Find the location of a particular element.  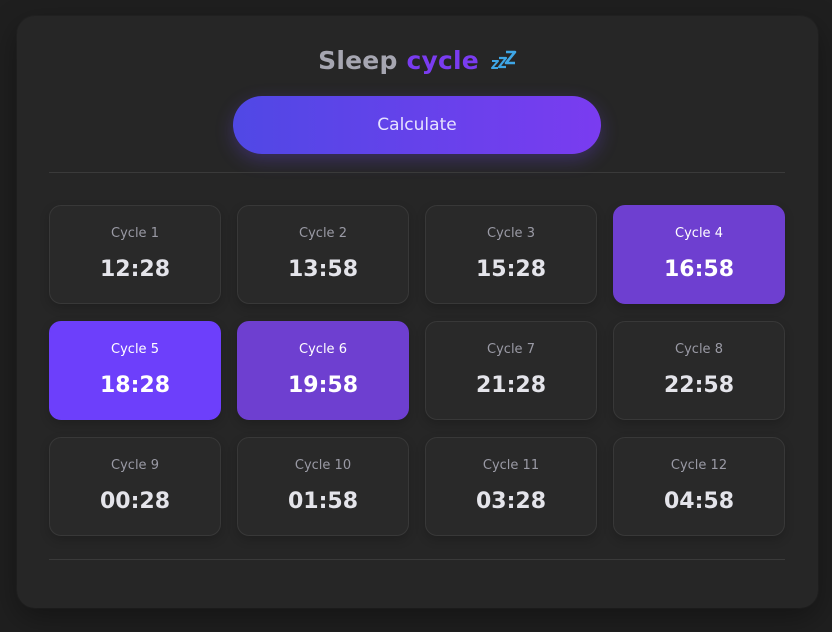

cycle-label: Cycle 12 is located at coordinates (699, 465).